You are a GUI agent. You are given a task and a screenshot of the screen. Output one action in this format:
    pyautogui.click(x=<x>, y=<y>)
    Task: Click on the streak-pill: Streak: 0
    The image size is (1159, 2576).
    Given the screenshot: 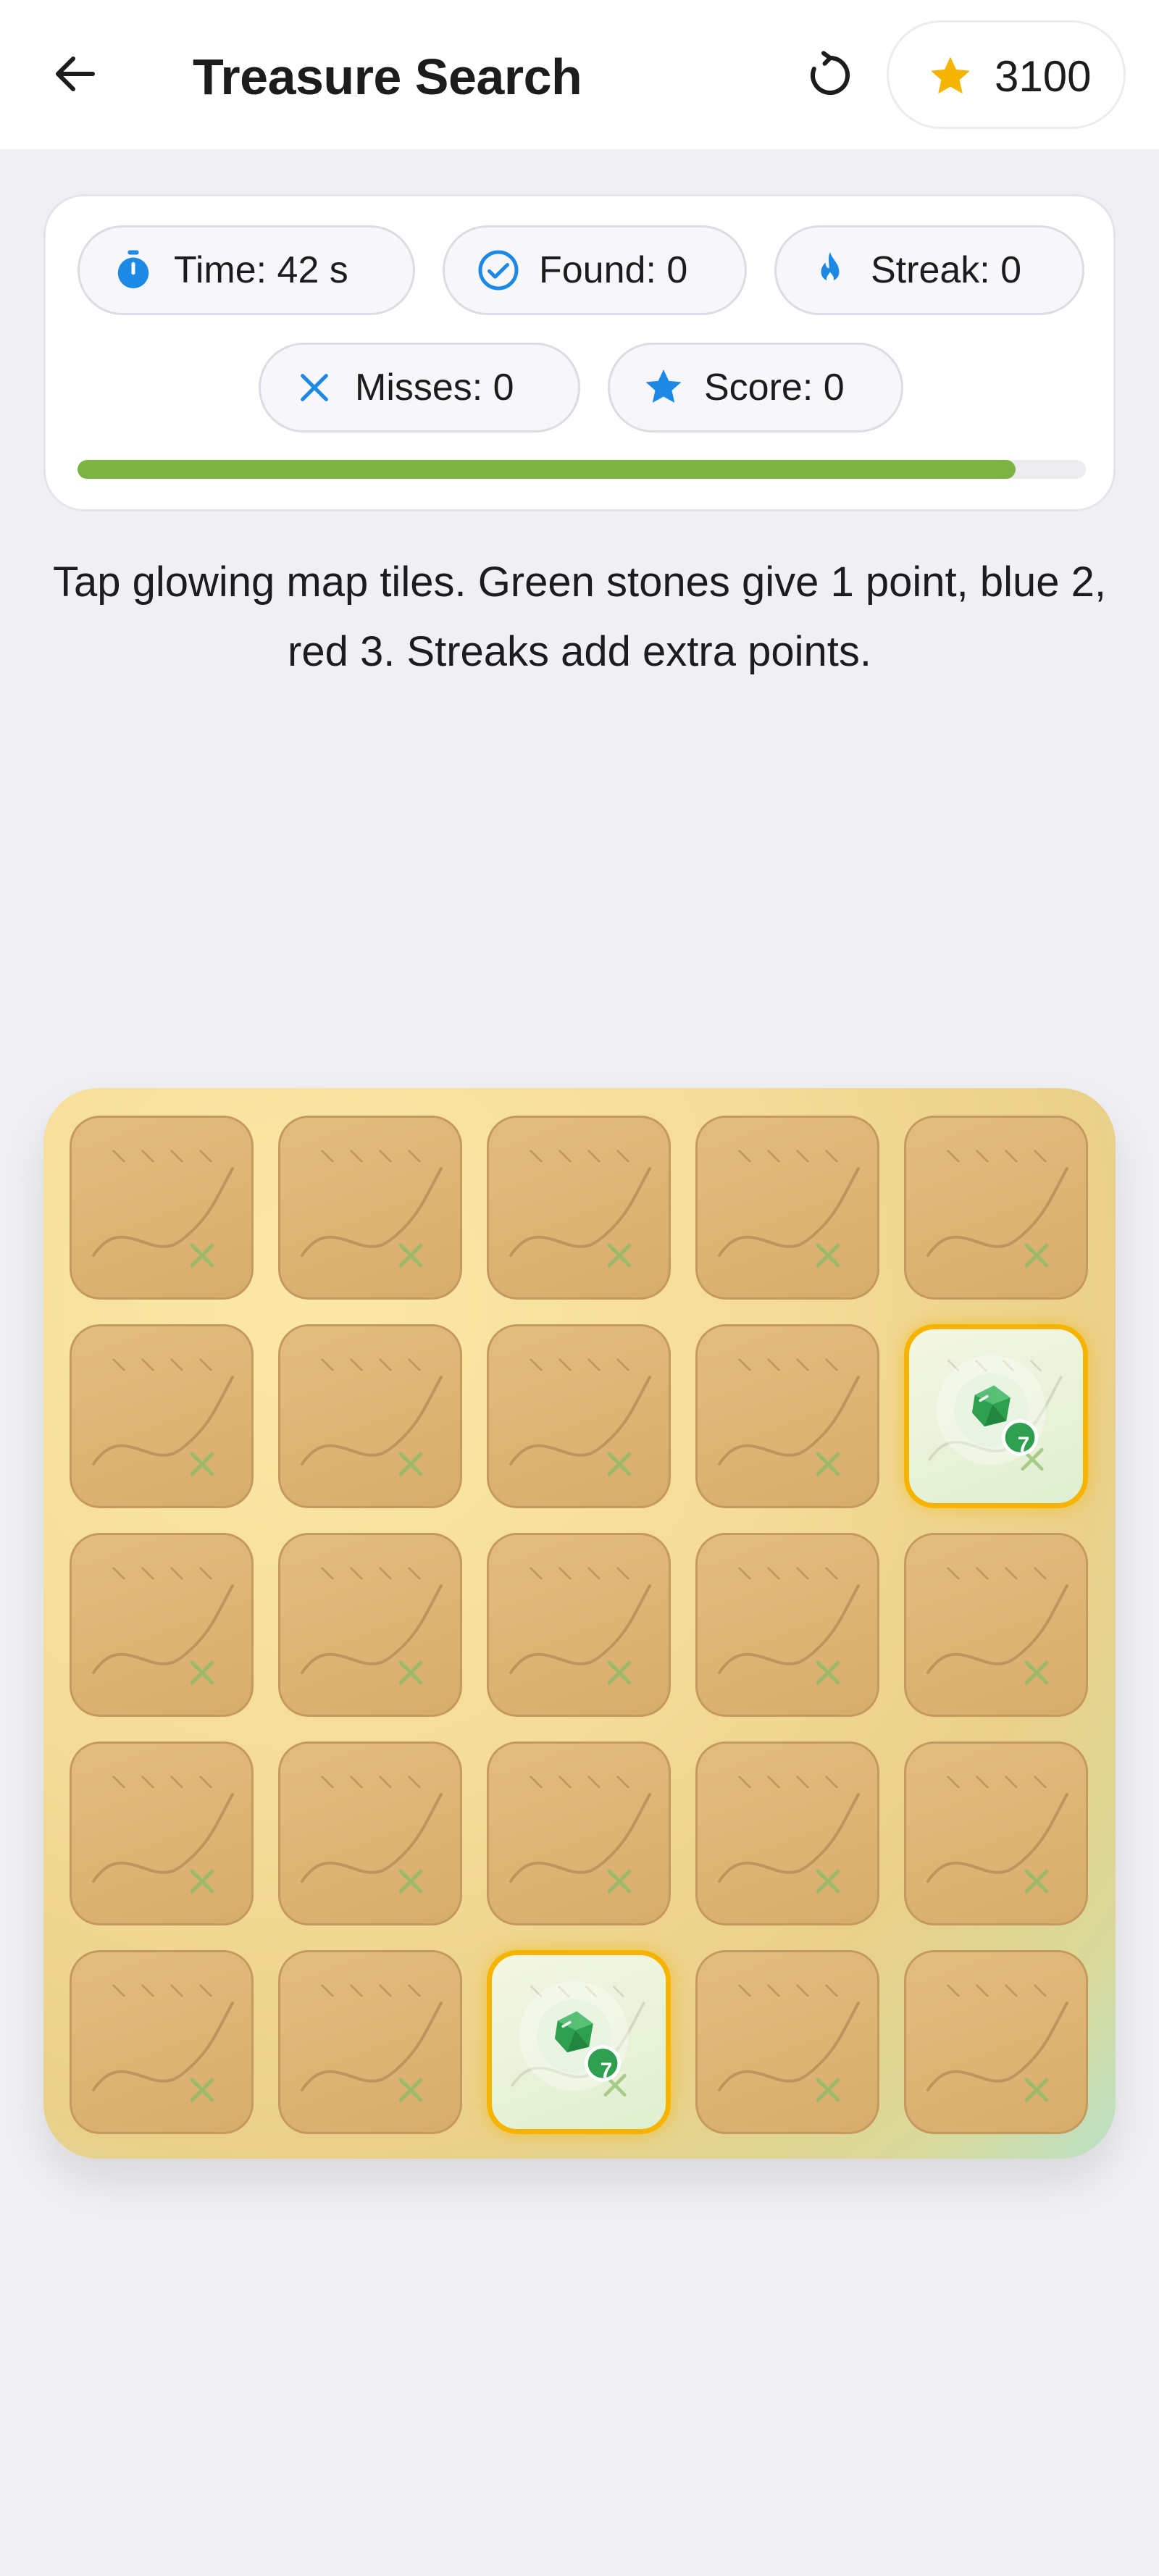 What is the action you would take?
    pyautogui.click(x=929, y=270)
    